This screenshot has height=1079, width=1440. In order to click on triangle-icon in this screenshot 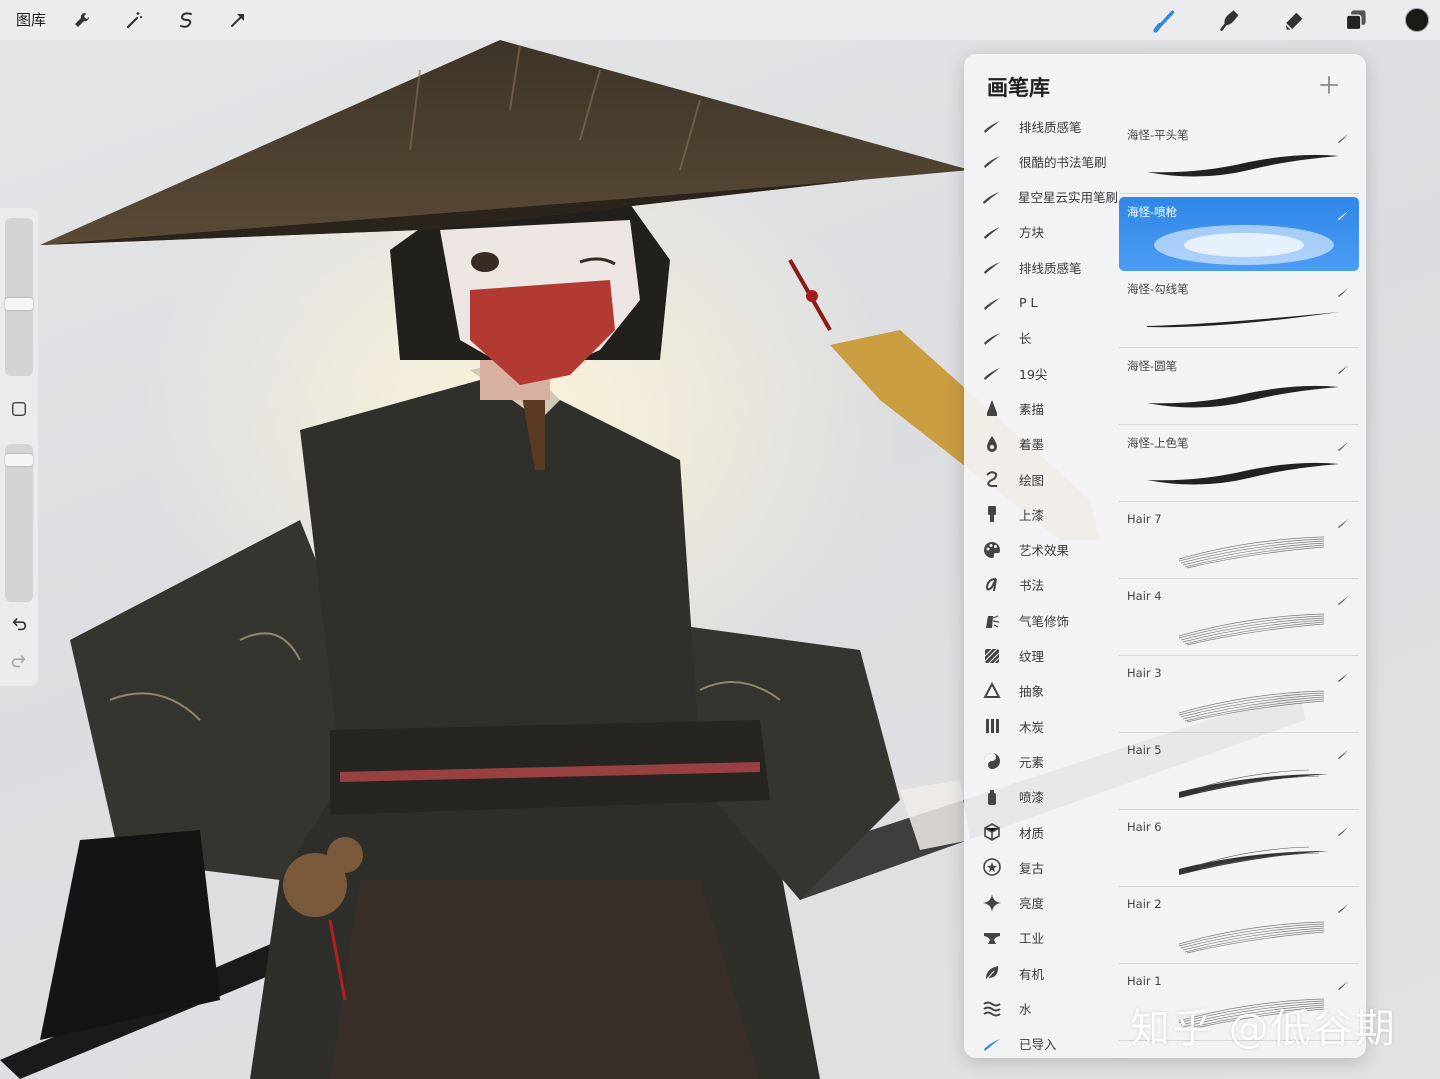, I will do `click(992, 691)`.